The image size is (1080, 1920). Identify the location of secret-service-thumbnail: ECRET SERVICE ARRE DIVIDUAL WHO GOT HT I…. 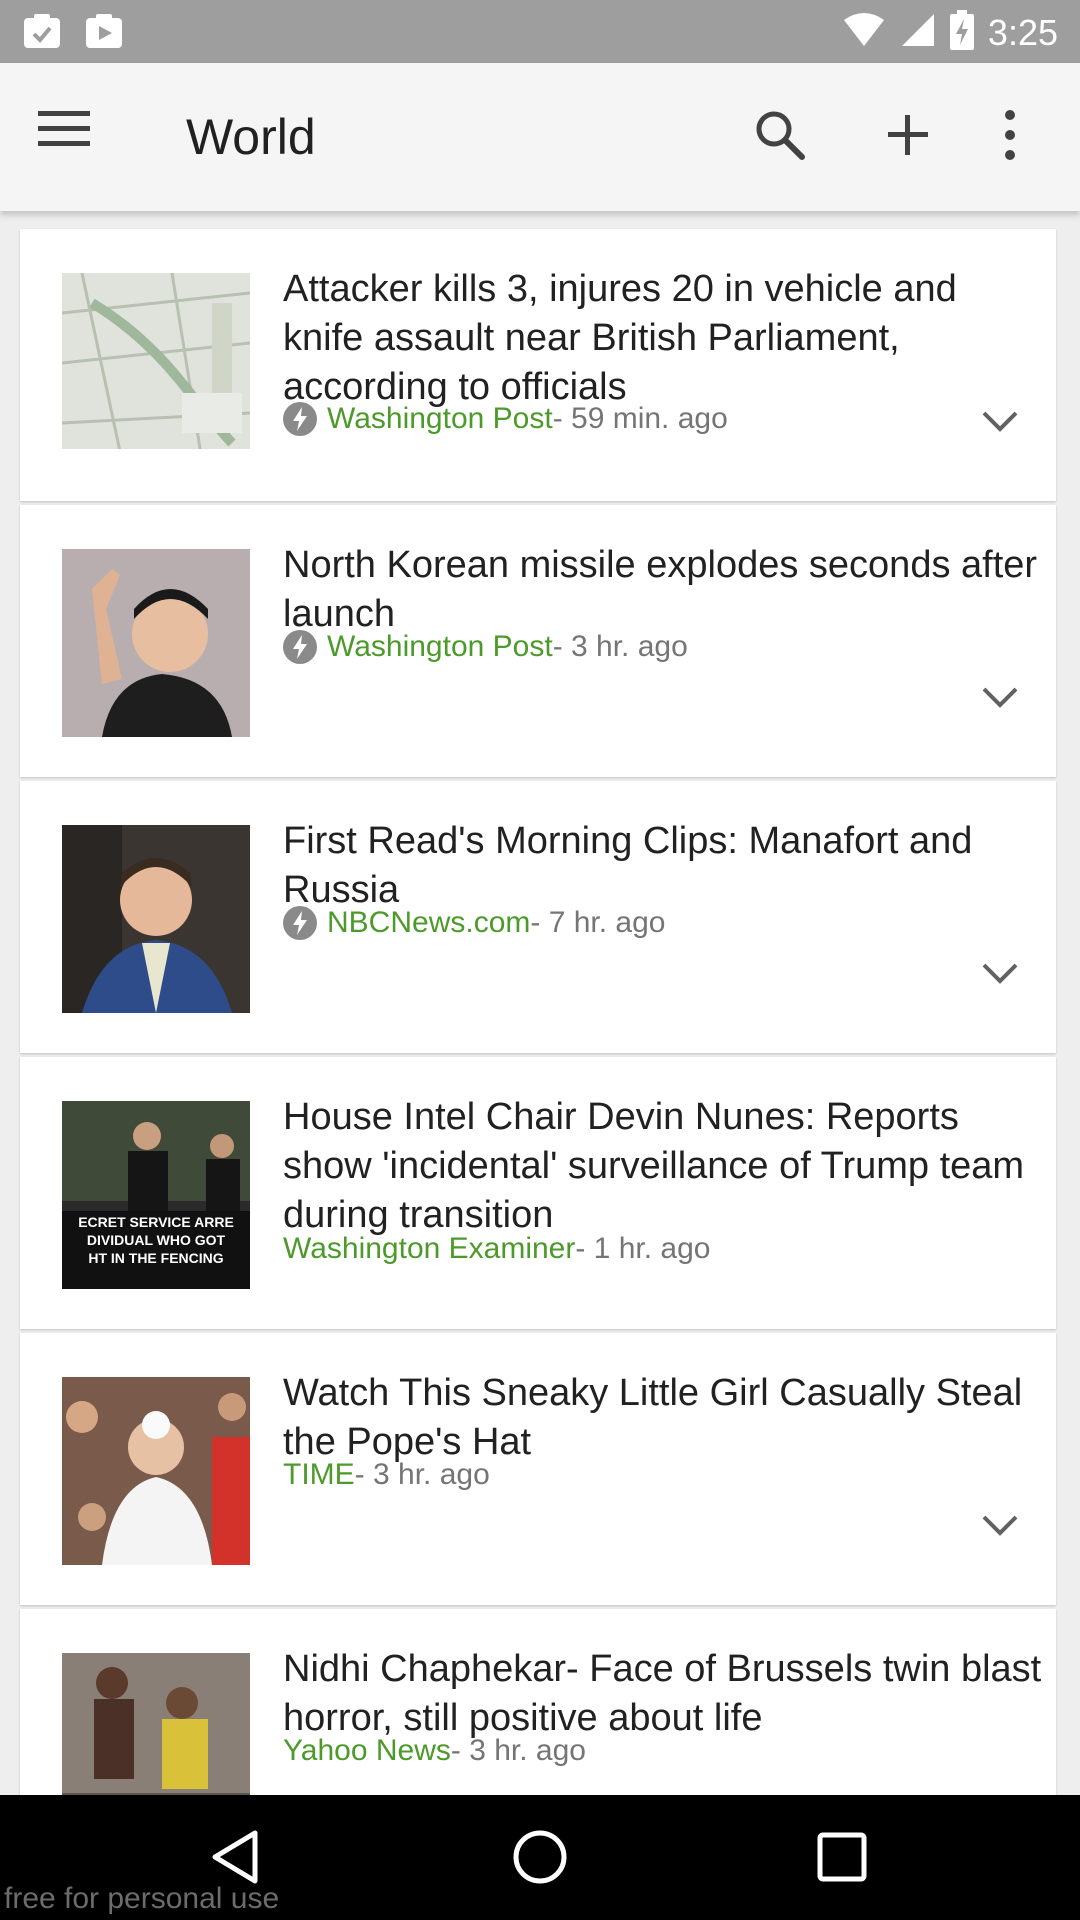
(156, 1195).